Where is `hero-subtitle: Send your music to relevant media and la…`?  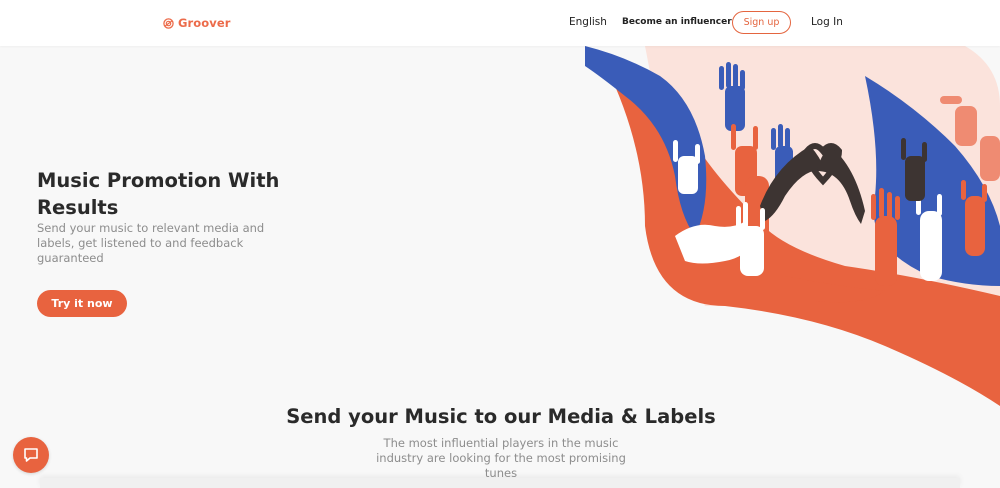
hero-subtitle: Send your music to relevant media and la… is located at coordinates (151, 243).